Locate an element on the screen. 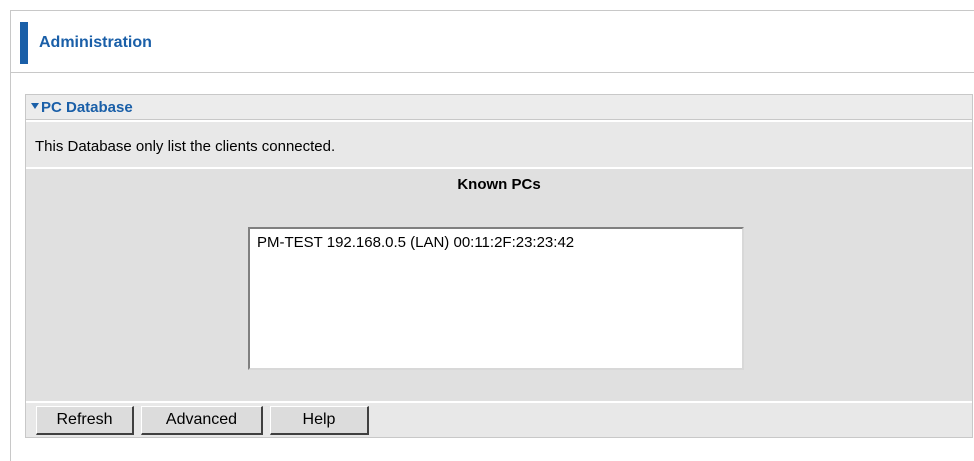 The height and width of the screenshot is (461, 974). panel-title: PC Database is located at coordinates (87, 107).